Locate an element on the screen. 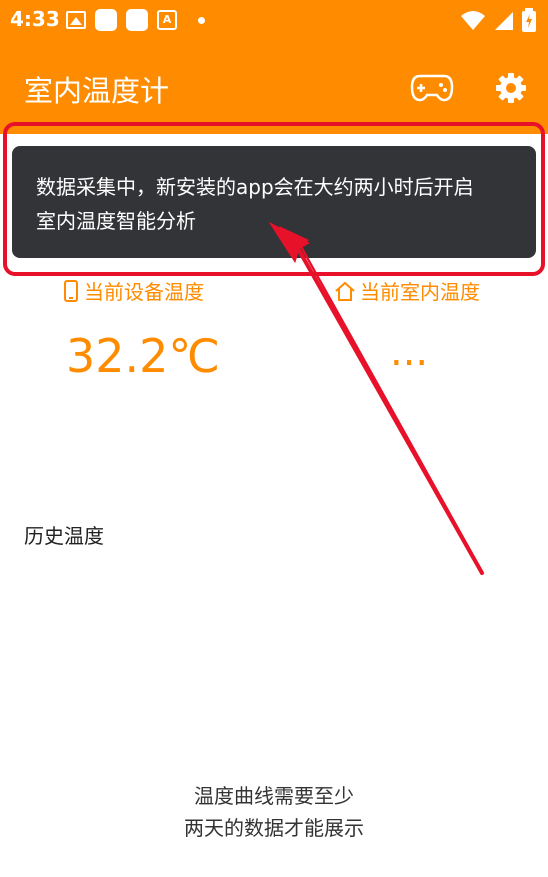 The image size is (548, 877). status-time: 4:33 is located at coordinates (35, 19).